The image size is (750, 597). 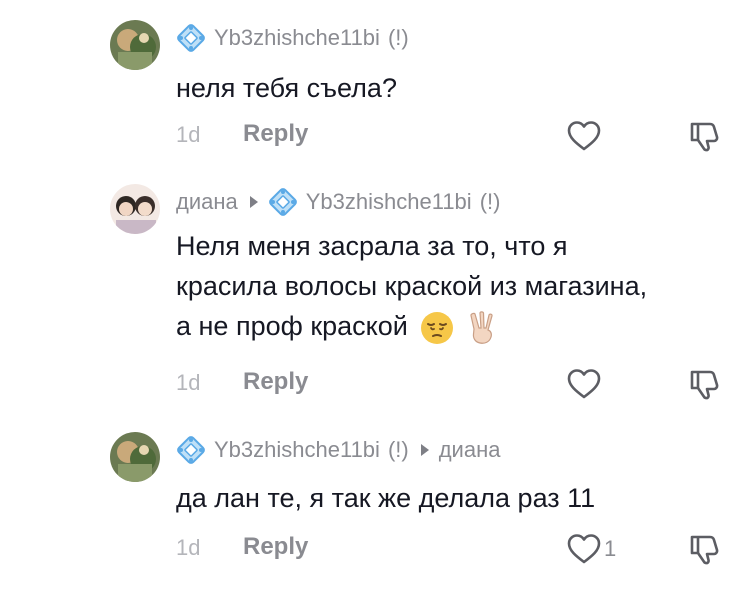 I want to click on comment-line: Неля меня засрала за то, что я, so click(x=372, y=246).